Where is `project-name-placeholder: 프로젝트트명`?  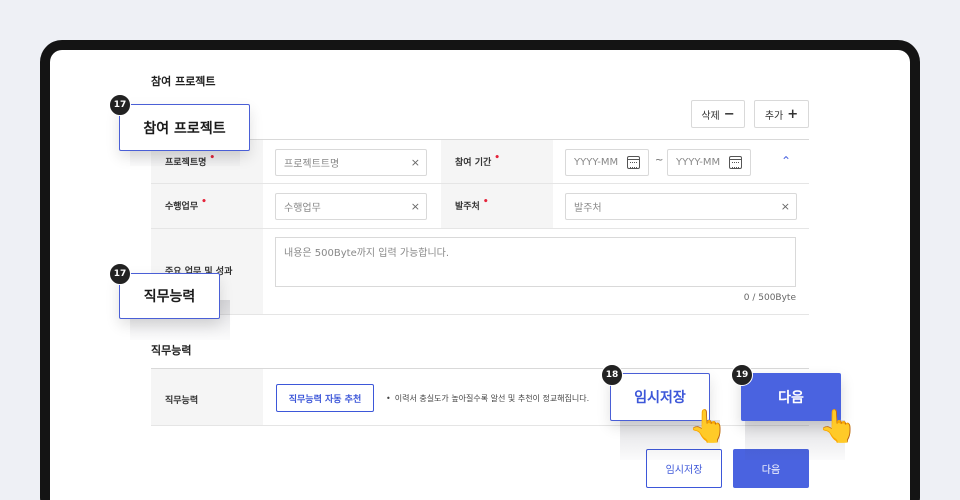
project-name-placeholder: 프로젝트트명 is located at coordinates (312, 164).